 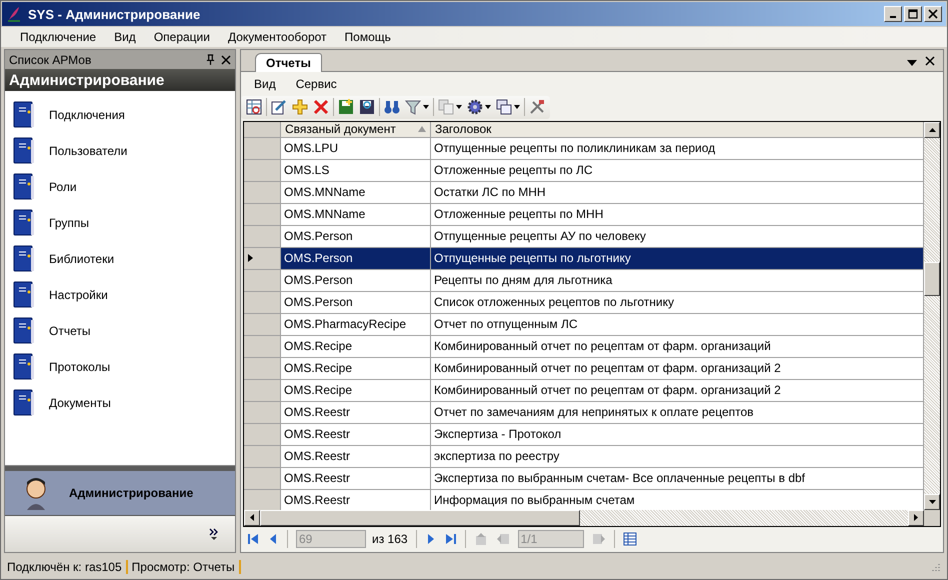 I want to click on left-arrow-icon, so click(x=252, y=518).